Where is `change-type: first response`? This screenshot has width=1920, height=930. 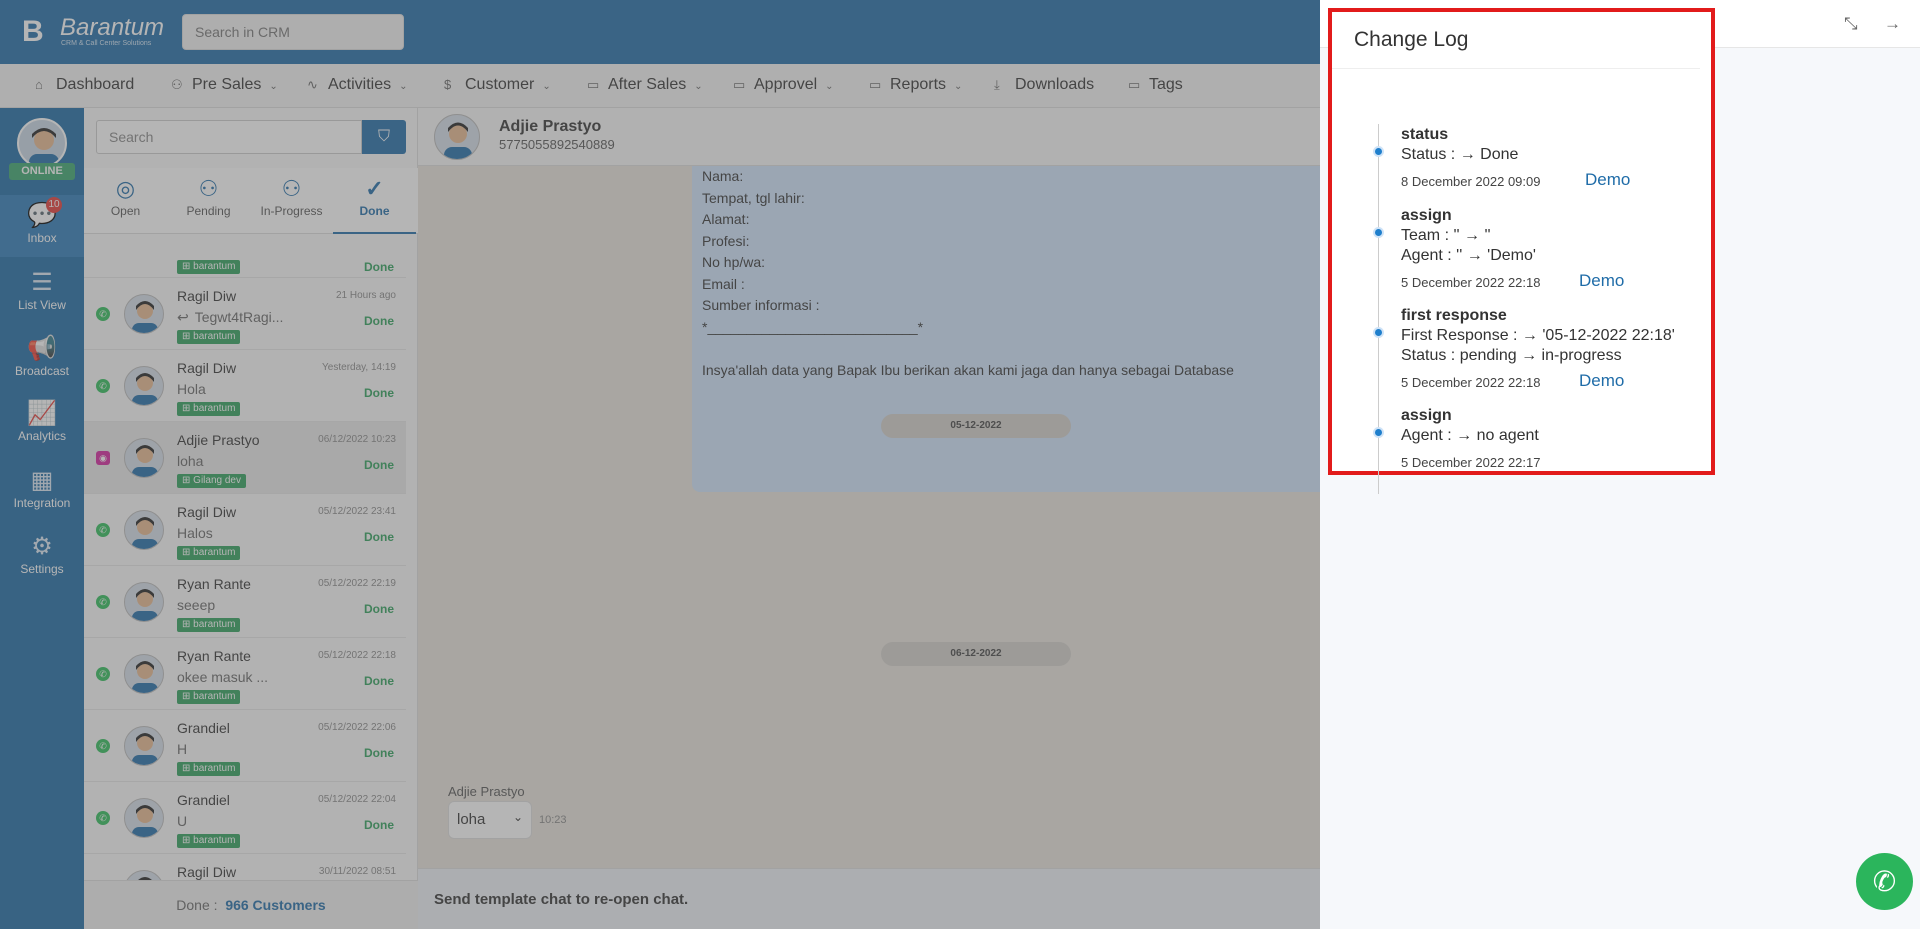
change-type: first response is located at coordinates (1454, 315).